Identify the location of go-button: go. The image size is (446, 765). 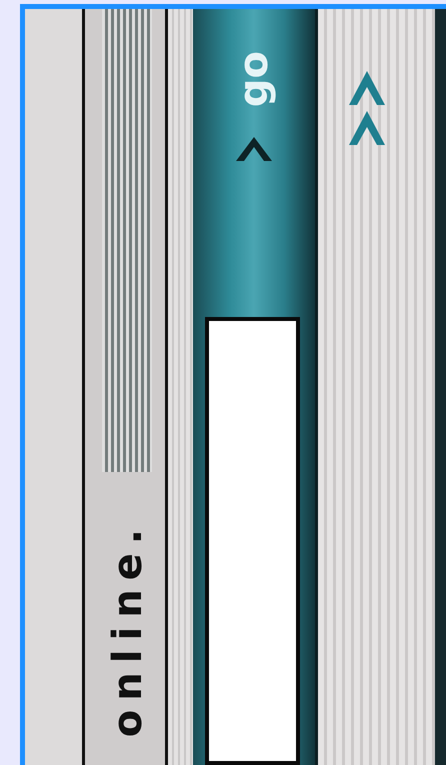
(254, 79).